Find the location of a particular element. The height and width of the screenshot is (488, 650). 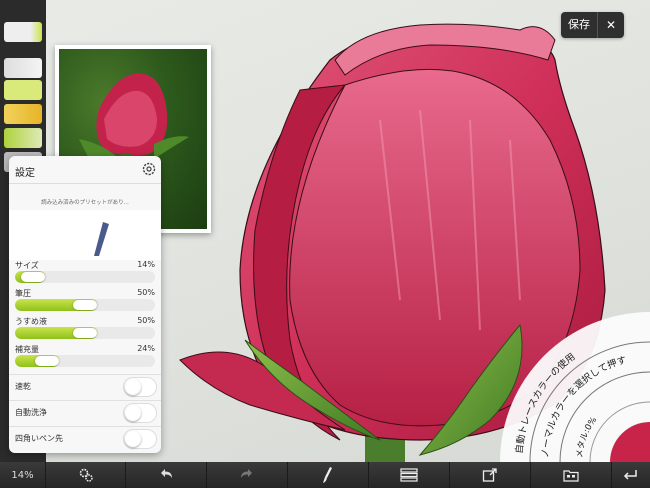

pressure-slider: 筆圧 50% is located at coordinates (85, 301).